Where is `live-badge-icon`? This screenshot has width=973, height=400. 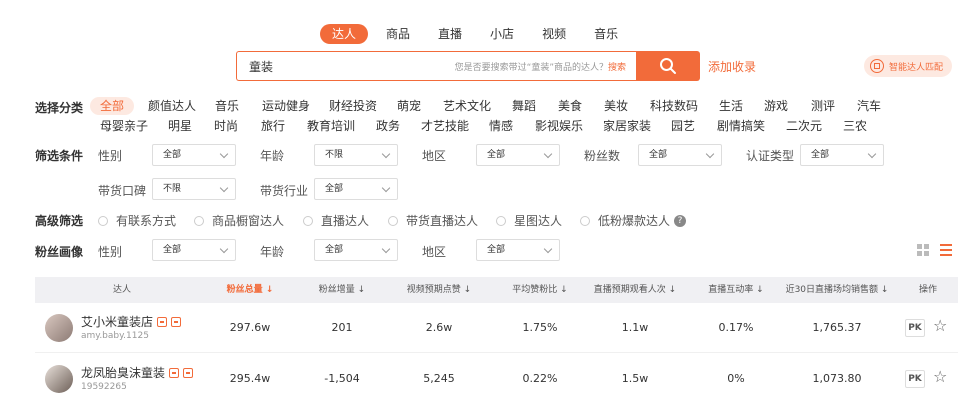 live-badge-icon is located at coordinates (188, 372).